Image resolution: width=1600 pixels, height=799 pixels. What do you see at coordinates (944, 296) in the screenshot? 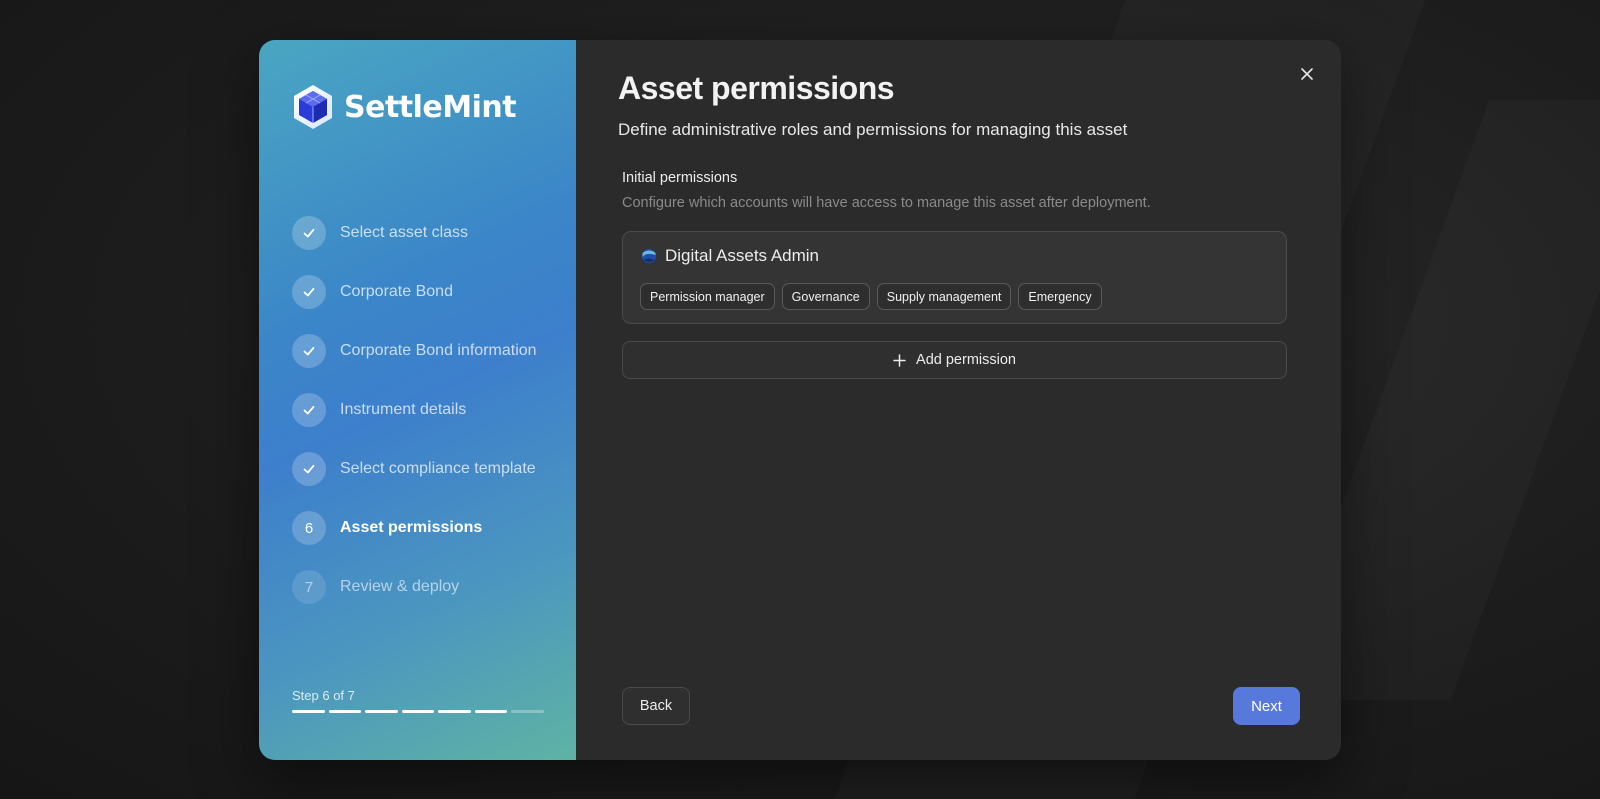
I see `role-chip: Supply management` at bounding box center [944, 296].